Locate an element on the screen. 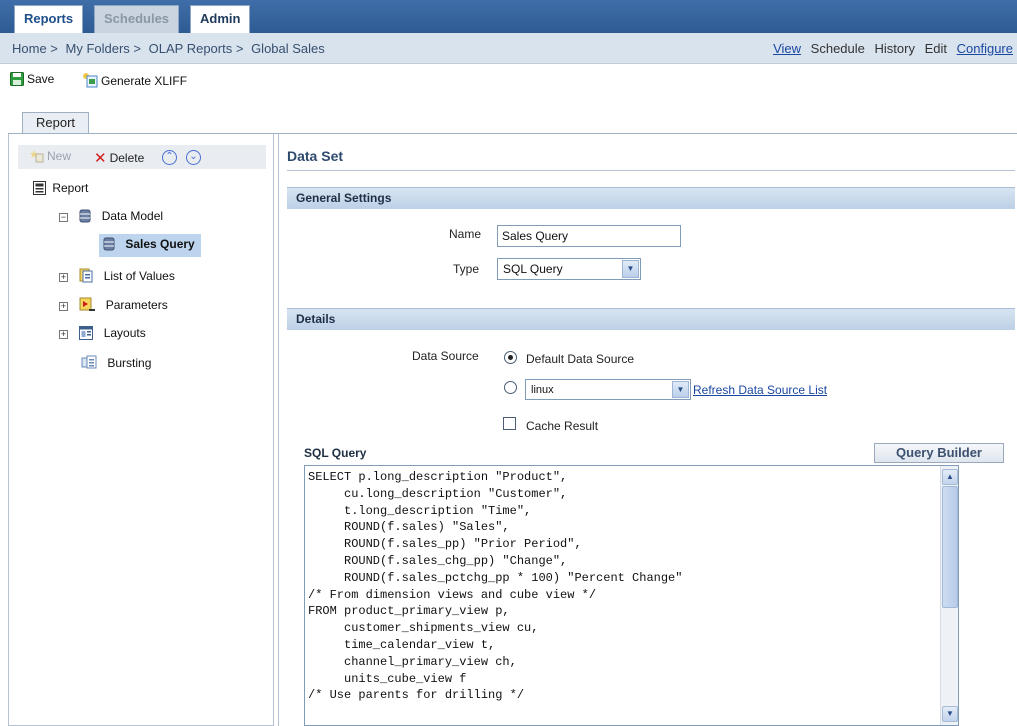  delete-button: ✕ Delete is located at coordinates (119, 158).